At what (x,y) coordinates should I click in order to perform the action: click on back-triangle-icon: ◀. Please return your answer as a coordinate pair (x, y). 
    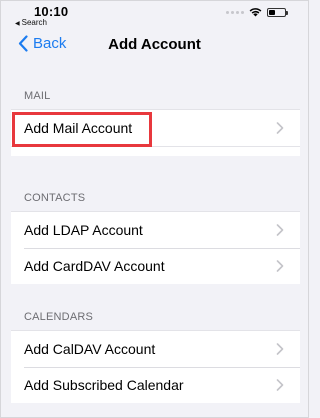
    Looking at the image, I should click on (17, 24).